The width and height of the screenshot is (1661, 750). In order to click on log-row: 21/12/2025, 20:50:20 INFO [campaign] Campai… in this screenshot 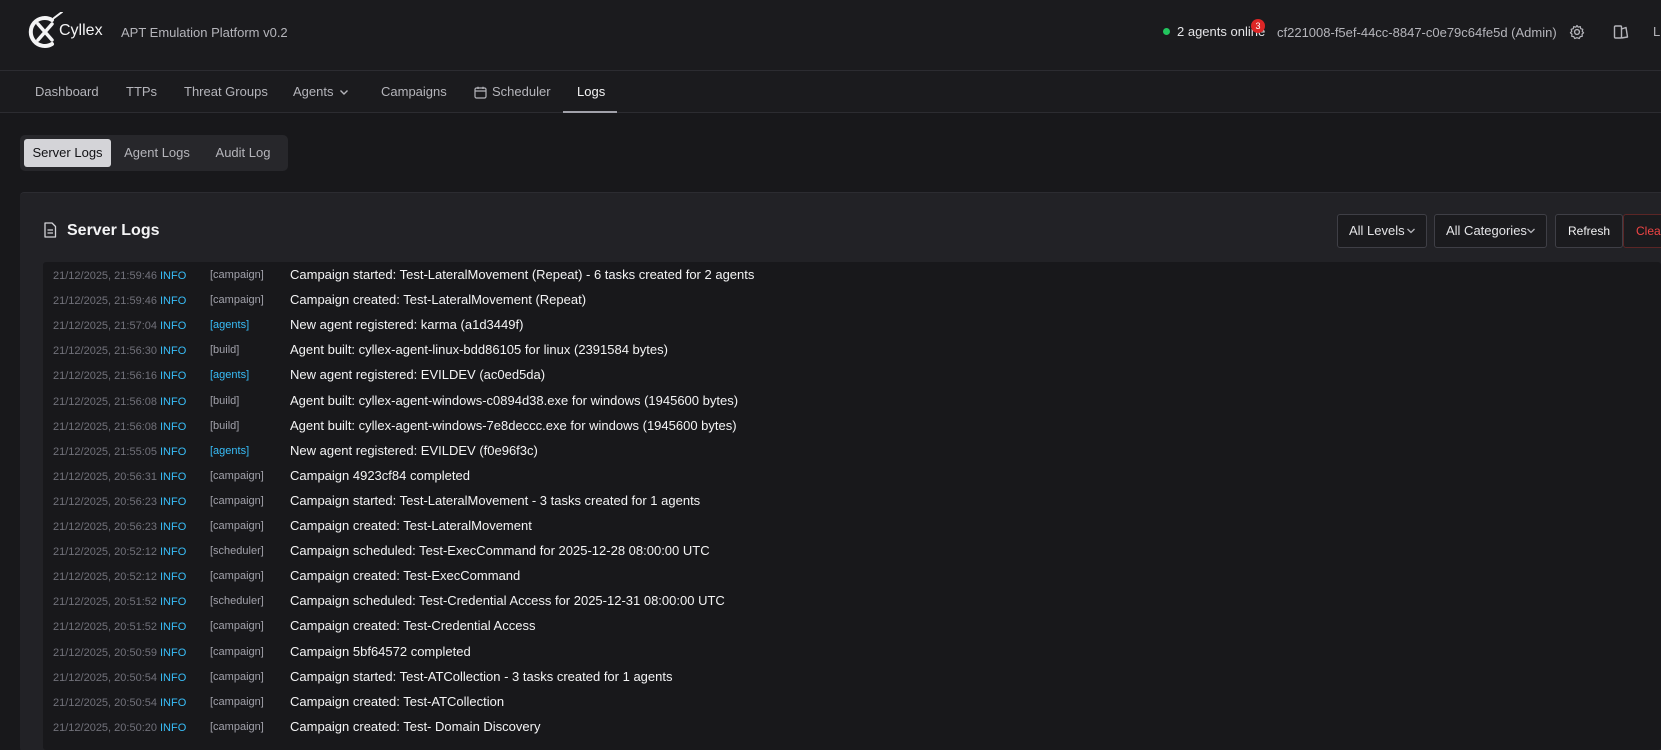, I will do `click(852, 728)`.